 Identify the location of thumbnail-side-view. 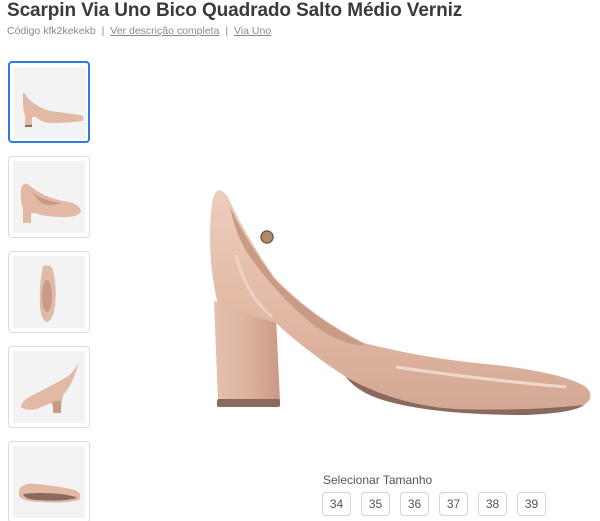
(49, 102).